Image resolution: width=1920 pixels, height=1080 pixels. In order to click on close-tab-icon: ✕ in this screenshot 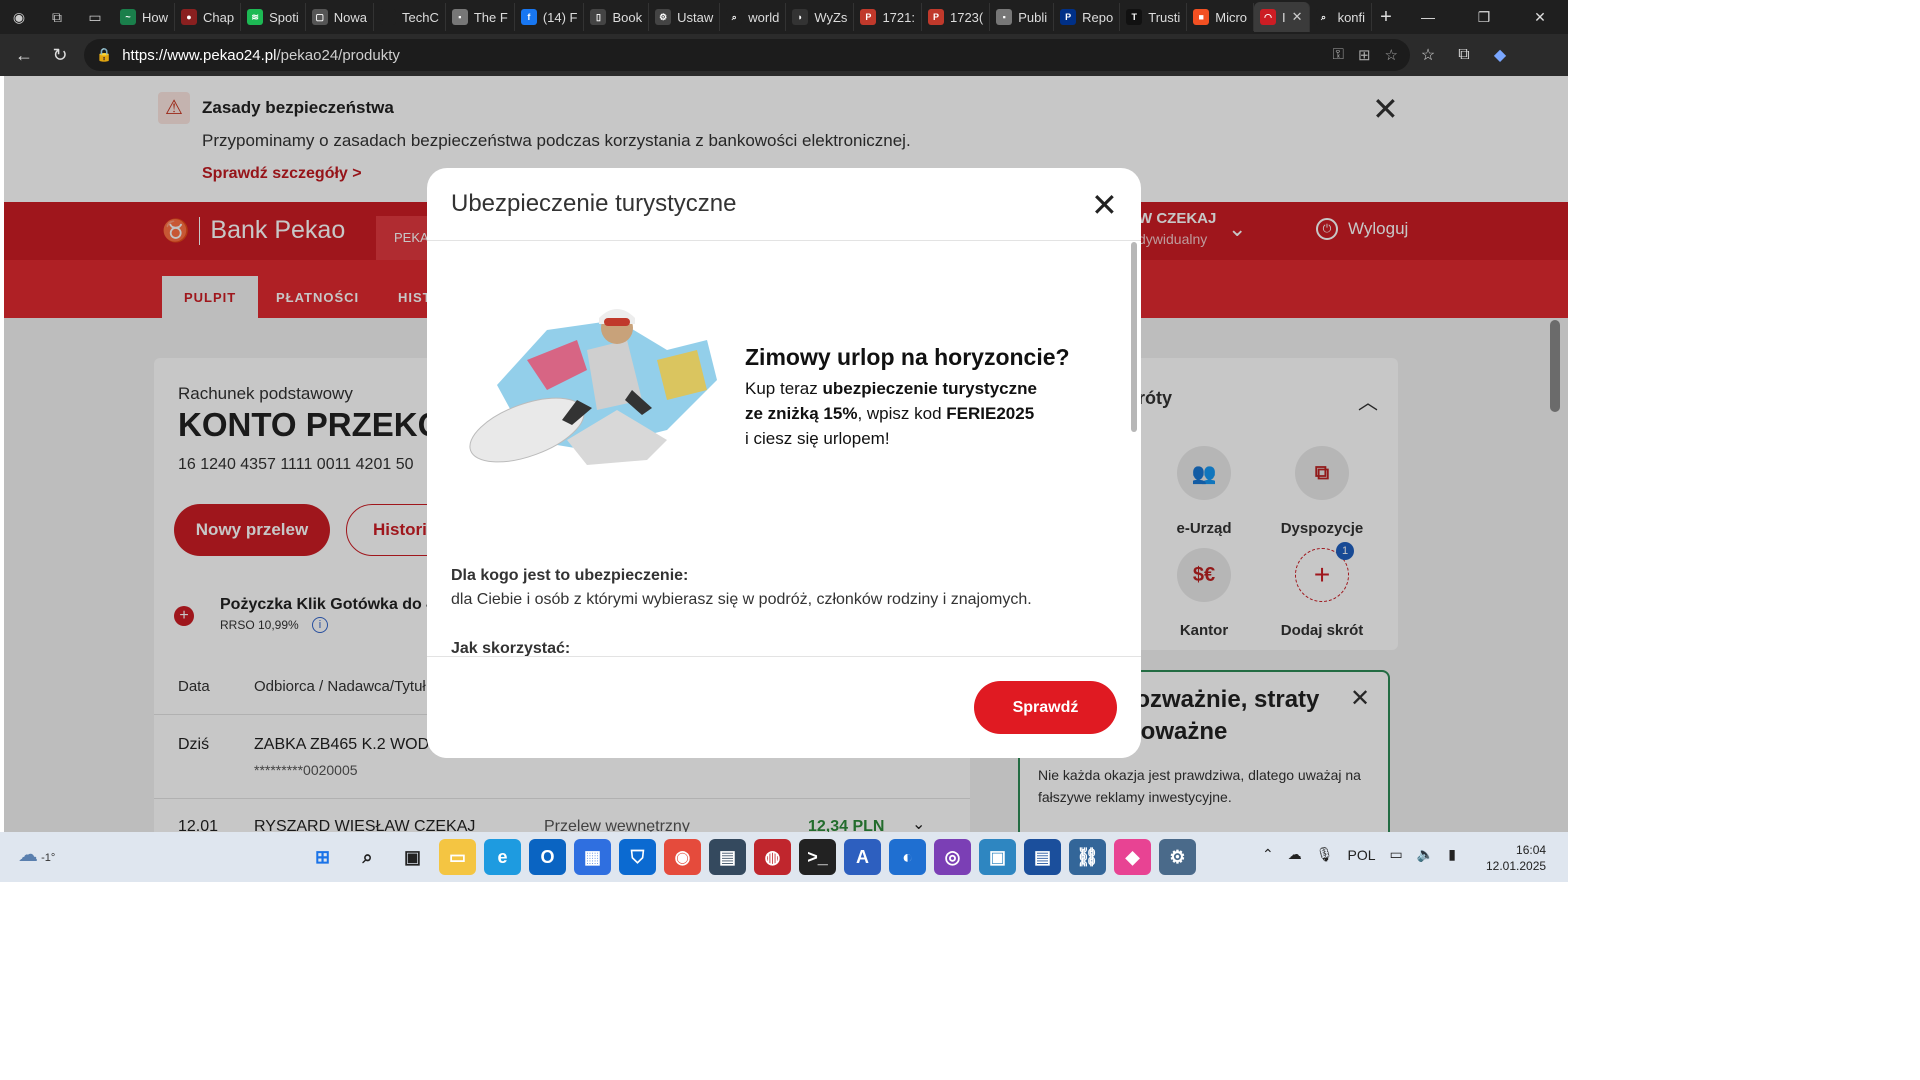, I will do `click(1297, 17)`.